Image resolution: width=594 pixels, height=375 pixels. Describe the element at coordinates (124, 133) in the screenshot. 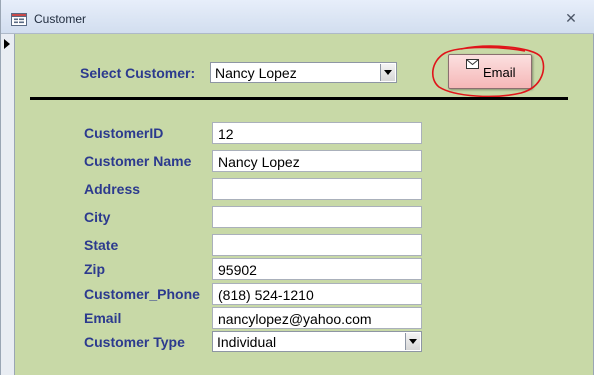

I see `customerid-label: CustomerID` at that location.